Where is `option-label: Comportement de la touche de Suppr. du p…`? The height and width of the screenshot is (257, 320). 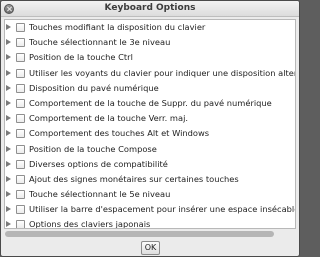
option-label: Comportement de la touche de Suppr. du p… is located at coordinates (150, 102).